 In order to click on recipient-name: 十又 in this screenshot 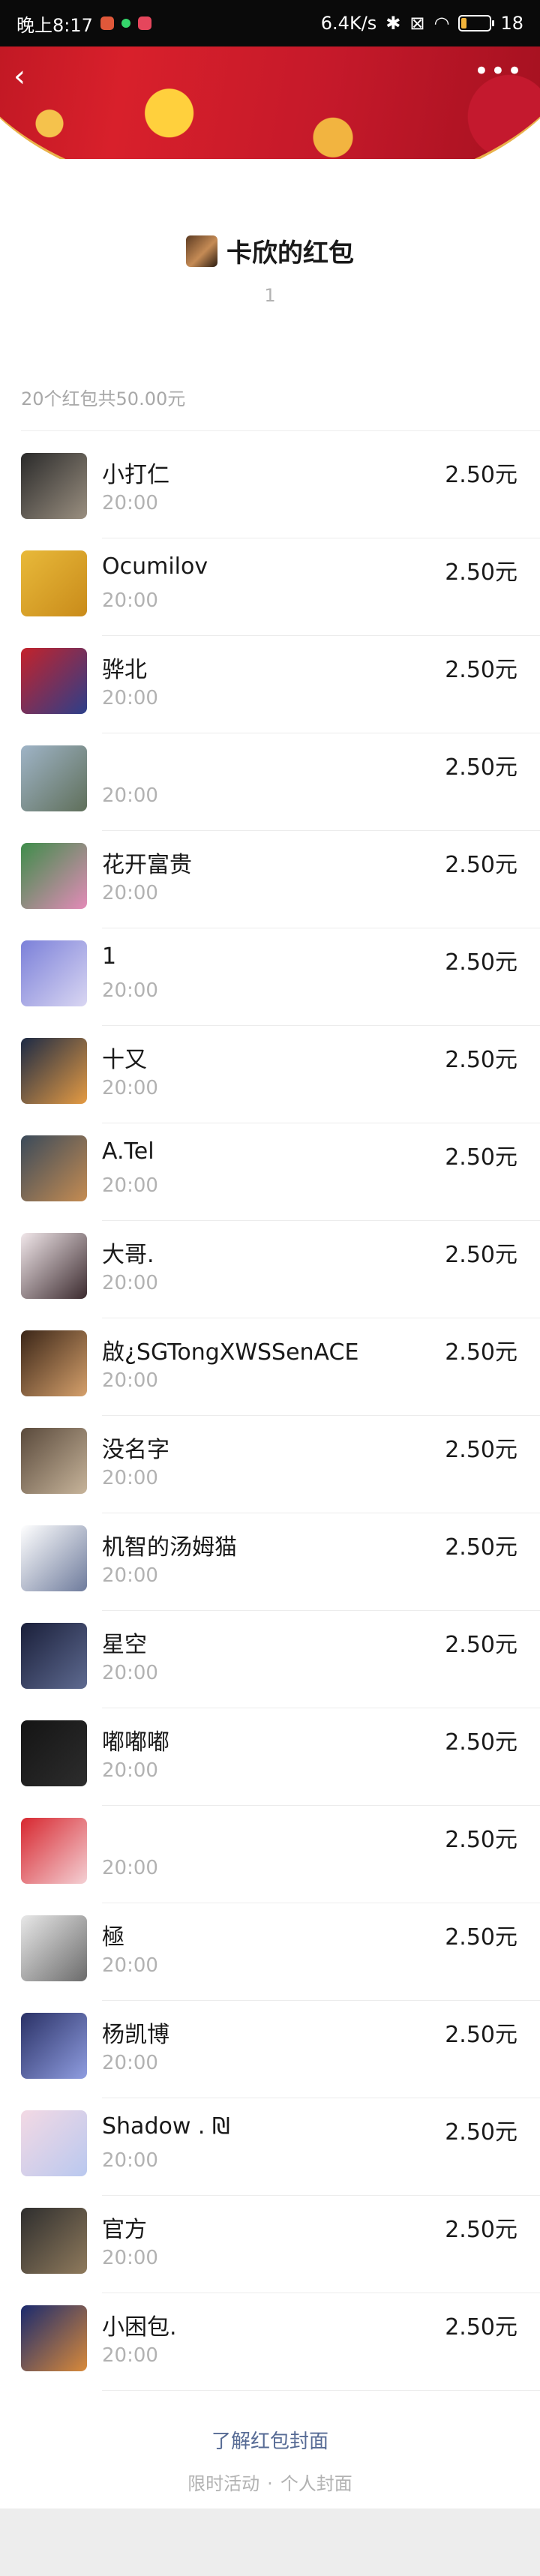, I will do `click(124, 1060)`.